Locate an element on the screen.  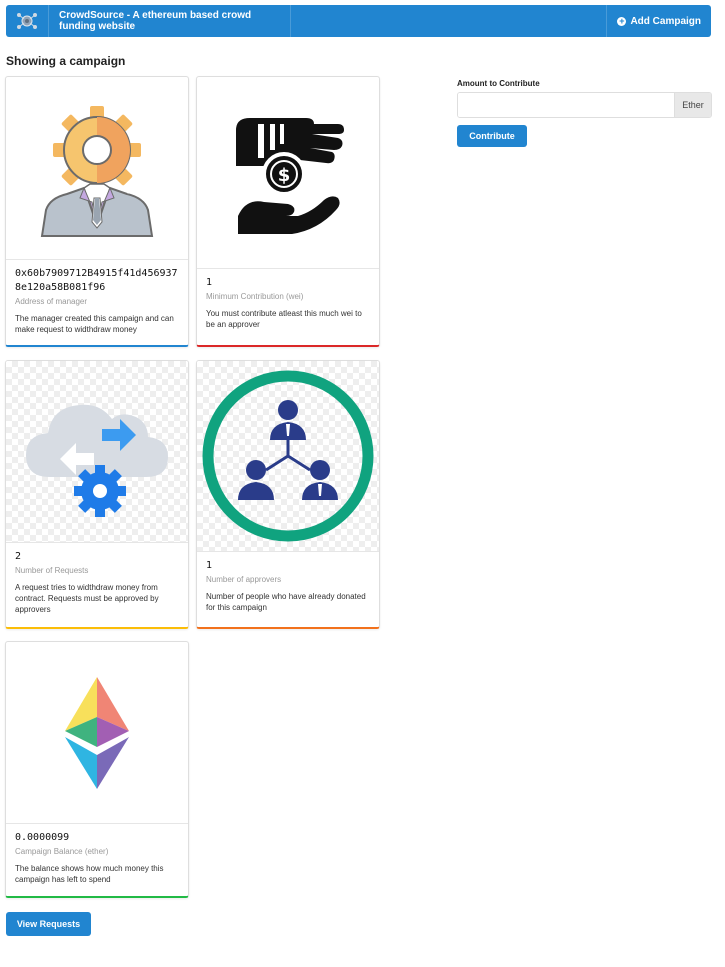
ethereum-logo-icon is located at coordinates (97, 732).